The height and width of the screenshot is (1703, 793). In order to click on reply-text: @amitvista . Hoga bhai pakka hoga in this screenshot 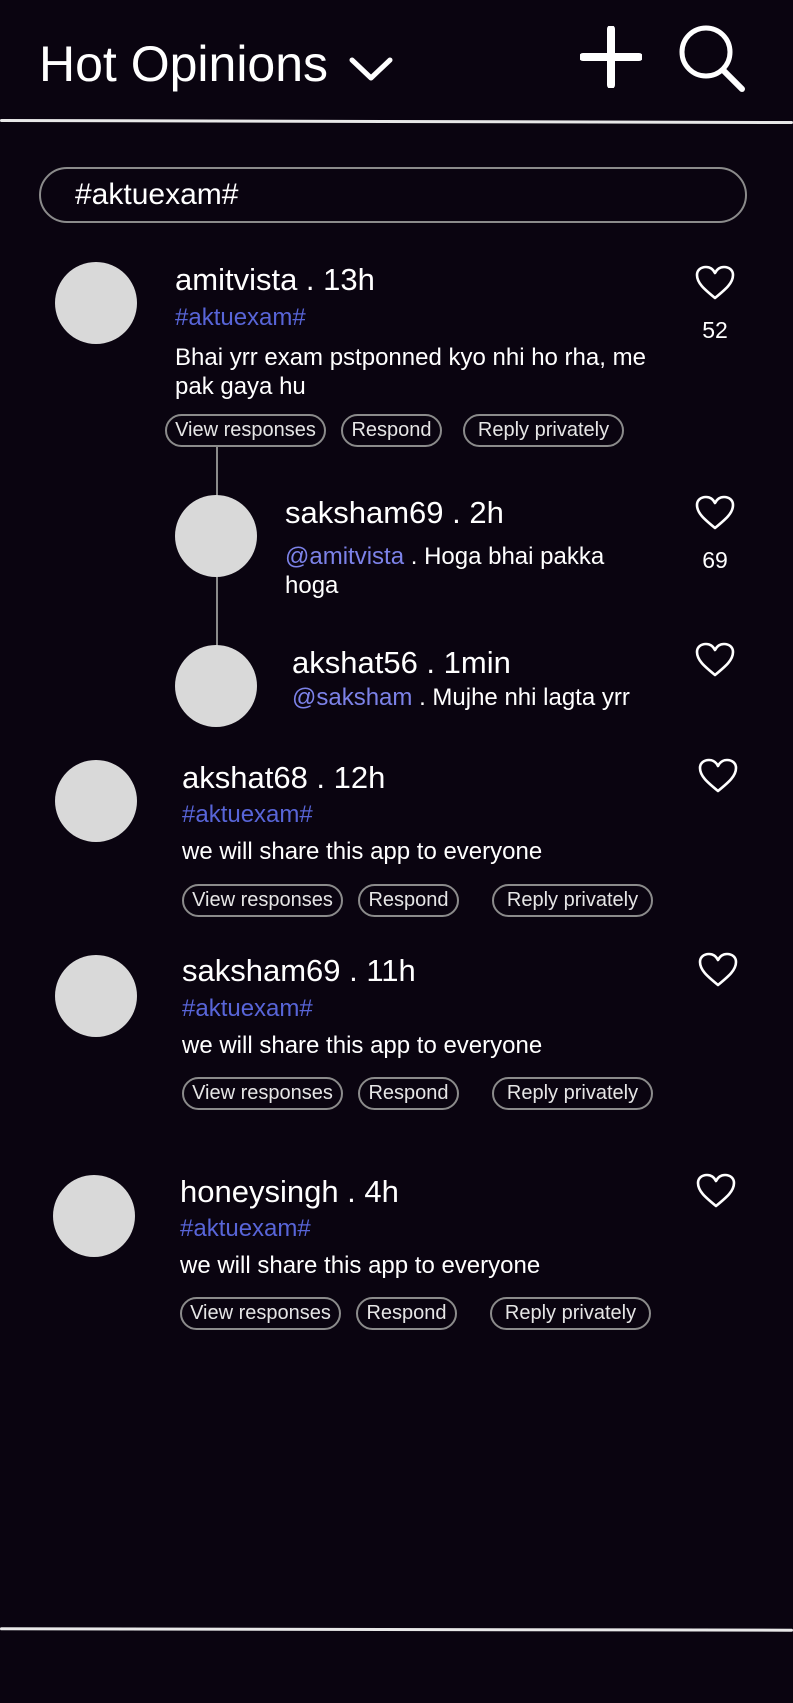, I will do `click(475, 571)`.